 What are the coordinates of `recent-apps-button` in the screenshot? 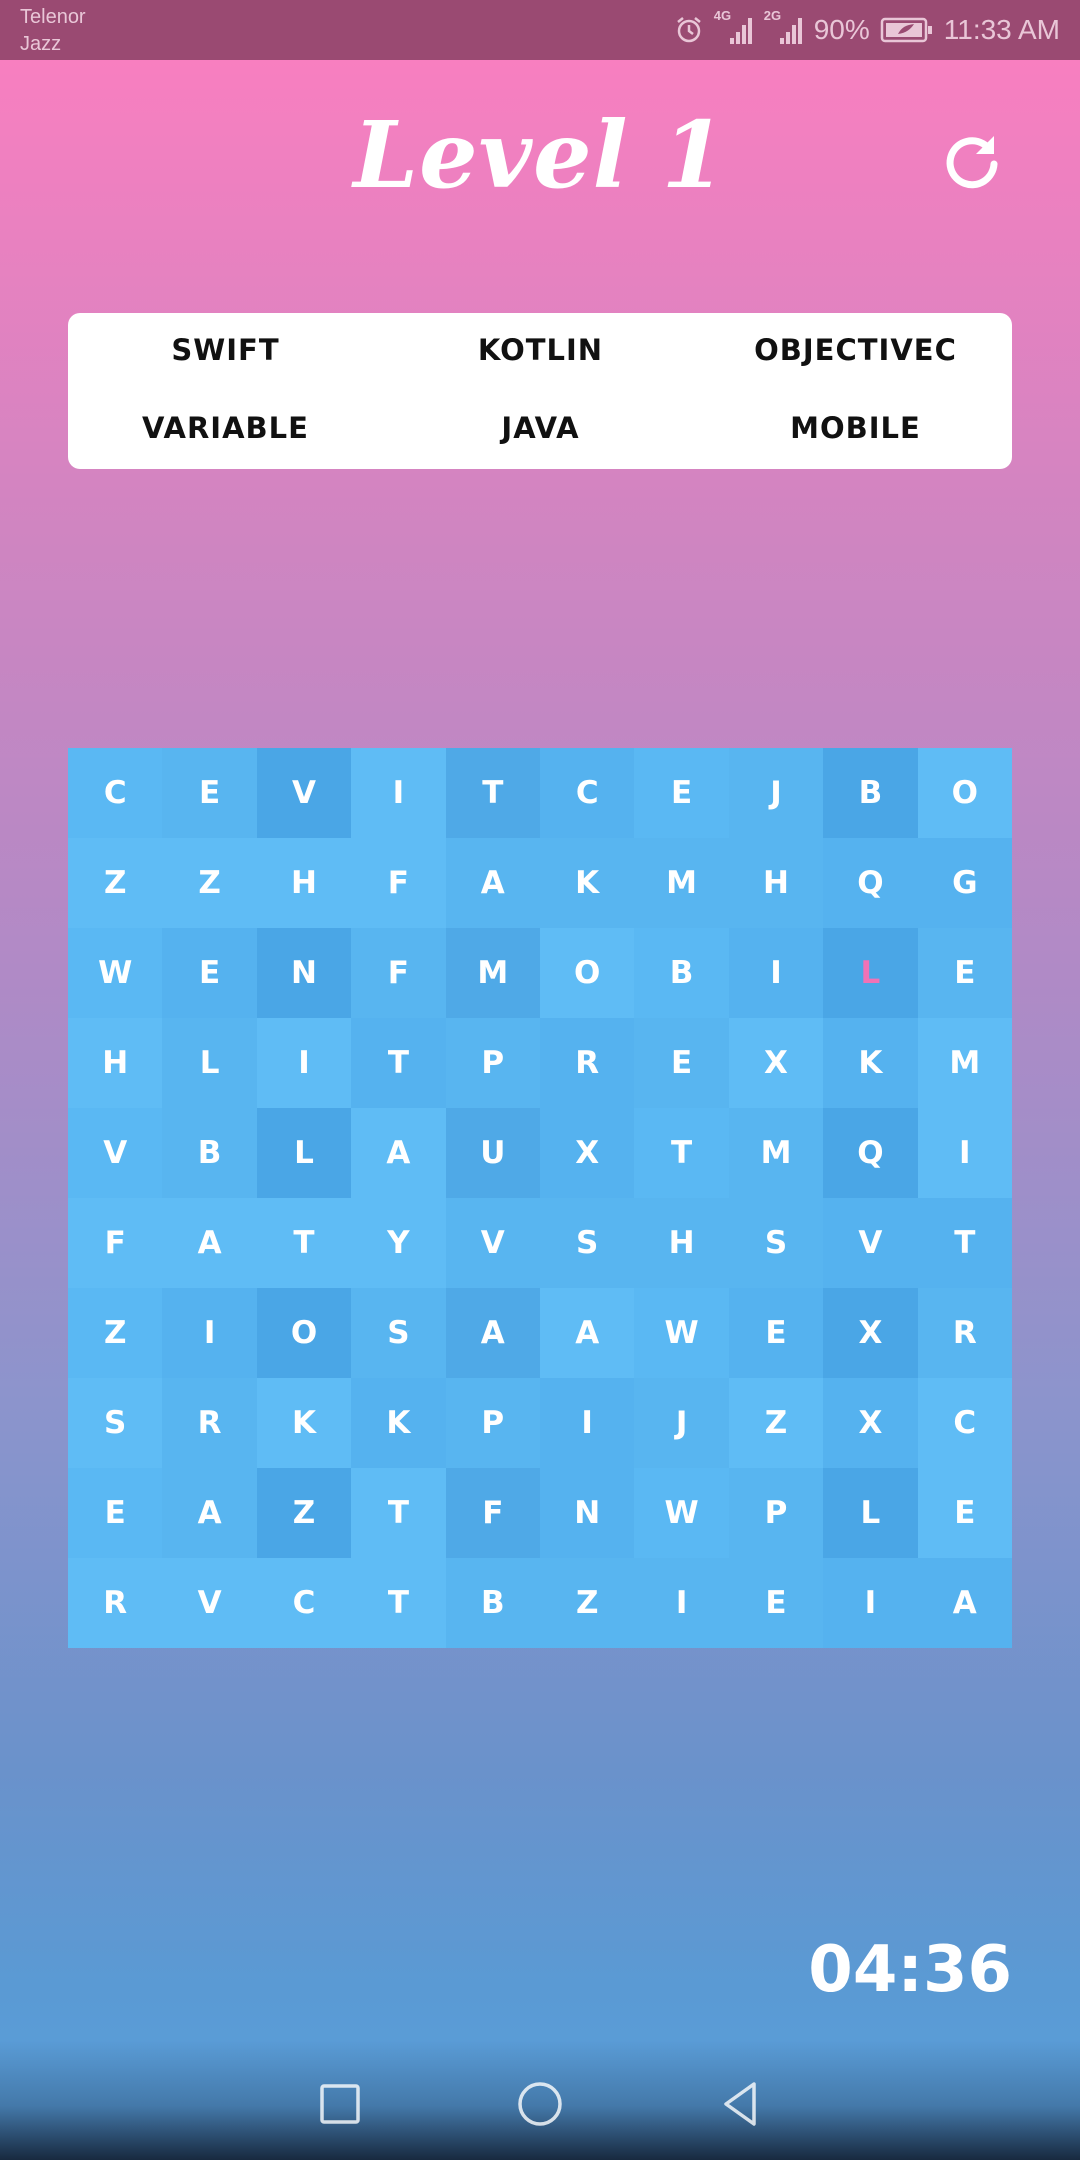 It's located at (340, 2104).